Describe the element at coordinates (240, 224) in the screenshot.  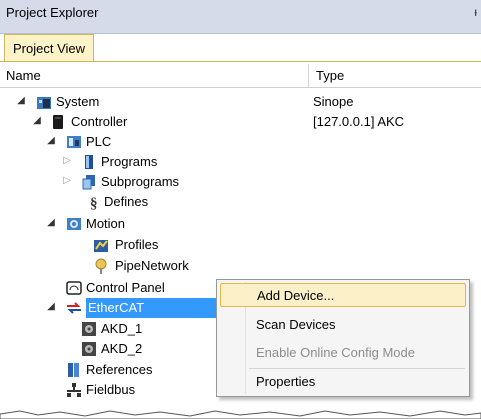
I see `tree-row-motion: ◢ Motion` at that location.